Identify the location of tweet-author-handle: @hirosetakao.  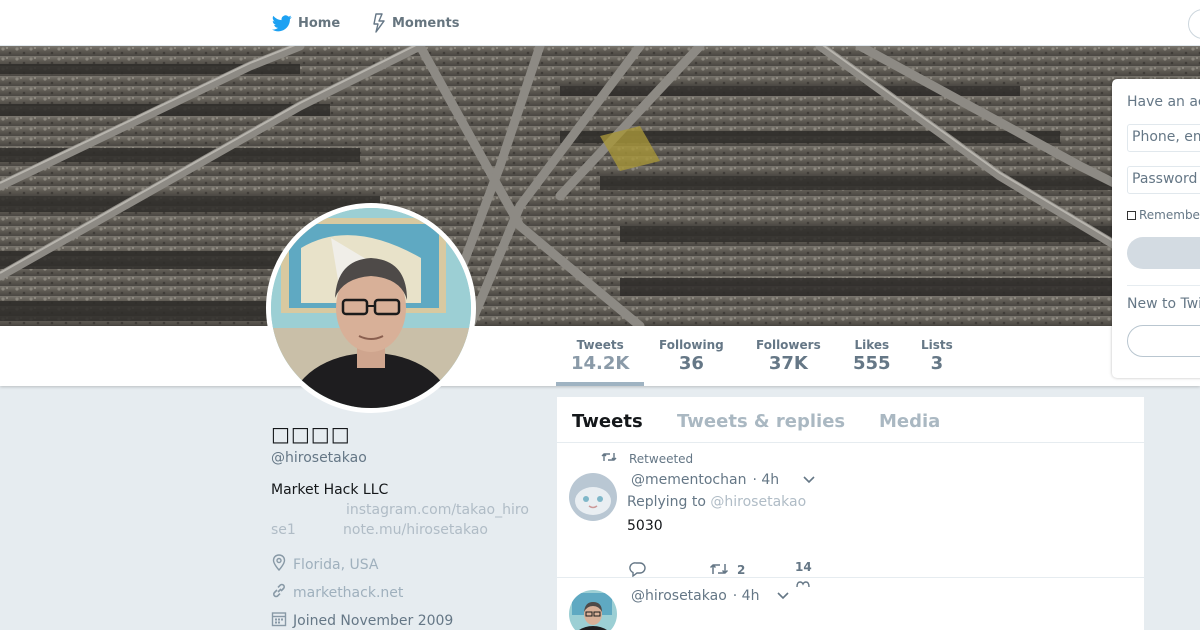
(679, 596).